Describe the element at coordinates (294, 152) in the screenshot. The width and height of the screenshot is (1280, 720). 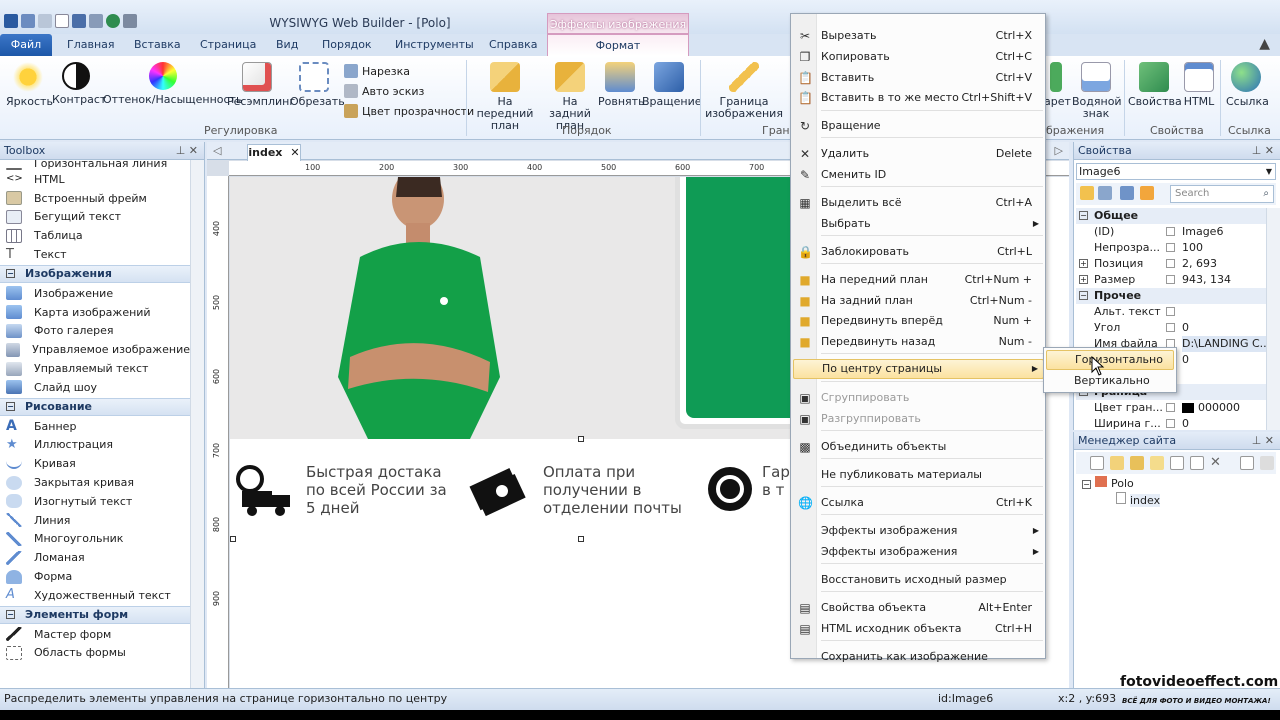
I see `close-tab-icon: ✕` at that location.